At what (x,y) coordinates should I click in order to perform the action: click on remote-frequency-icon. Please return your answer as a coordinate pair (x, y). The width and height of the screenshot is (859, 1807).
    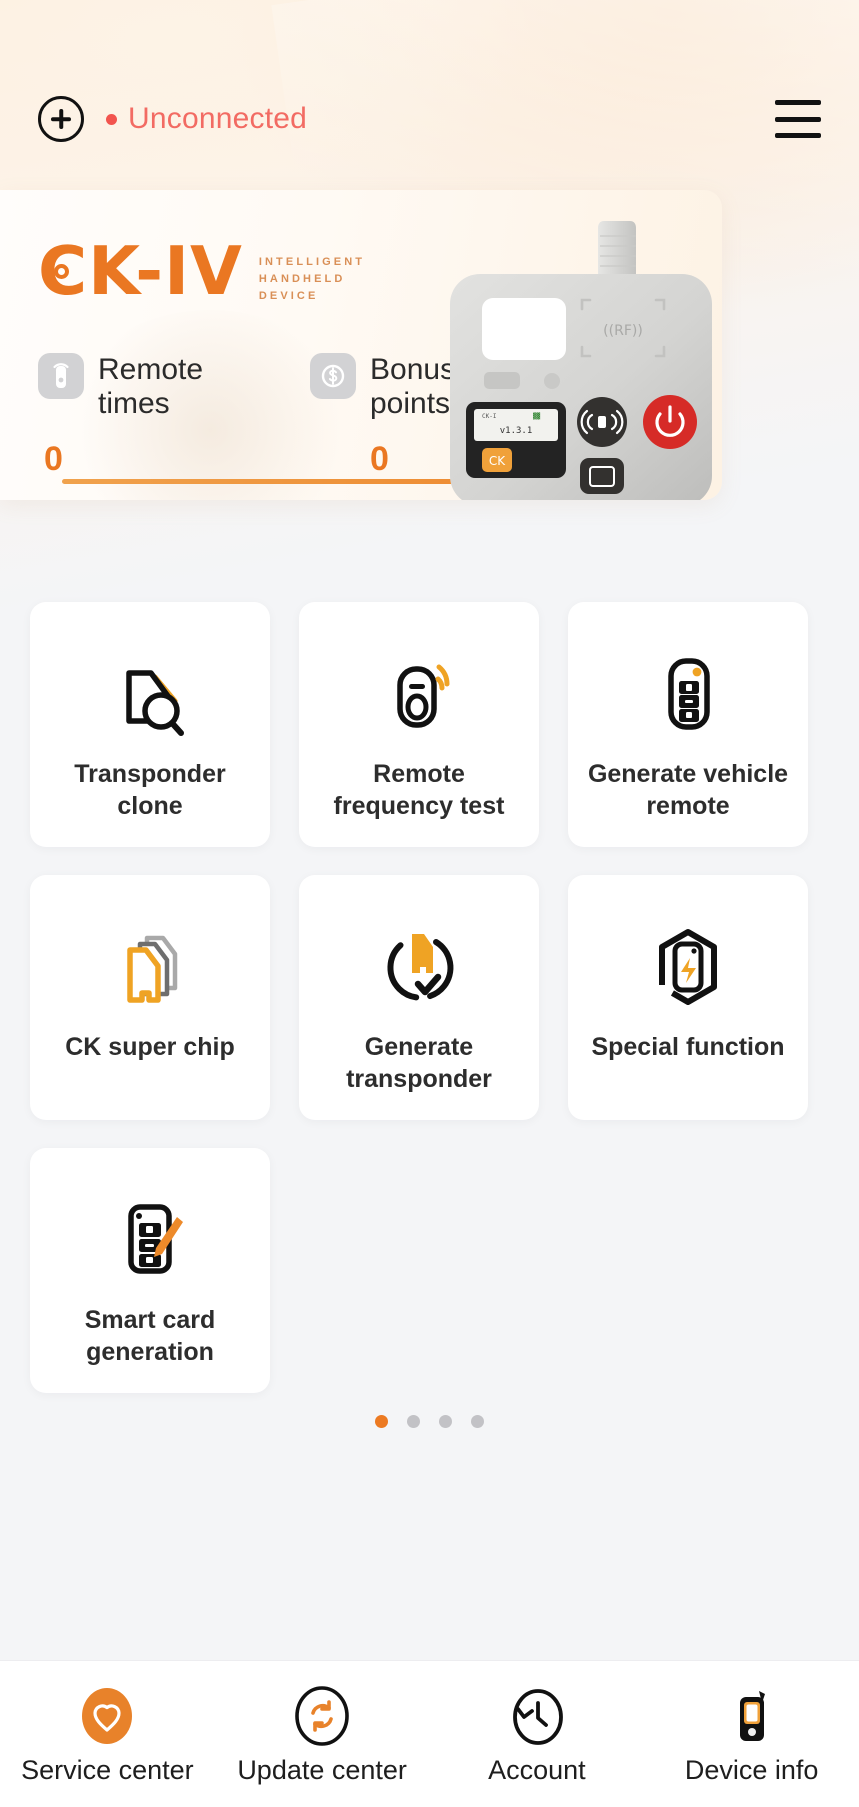
    Looking at the image, I should click on (419, 694).